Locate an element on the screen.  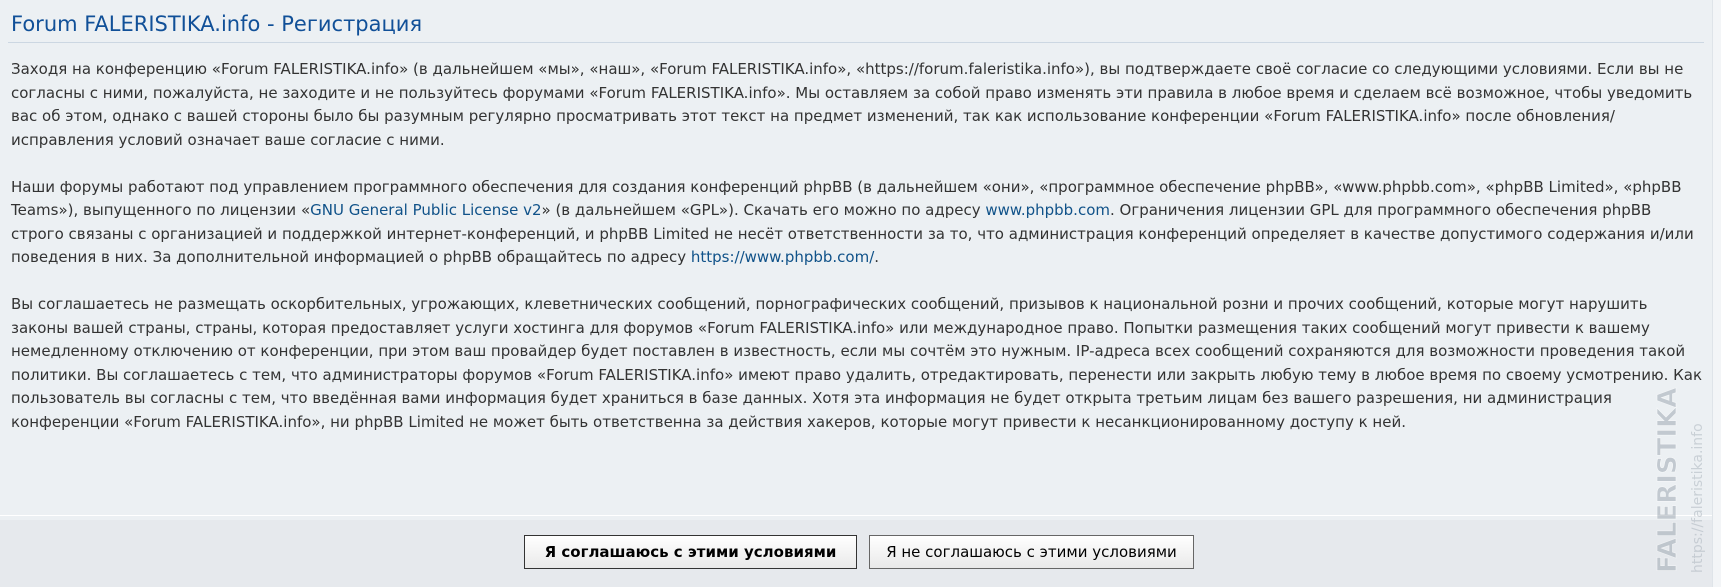
watermark-brand-text: FALERISTIKA is located at coordinates (1668, 480).